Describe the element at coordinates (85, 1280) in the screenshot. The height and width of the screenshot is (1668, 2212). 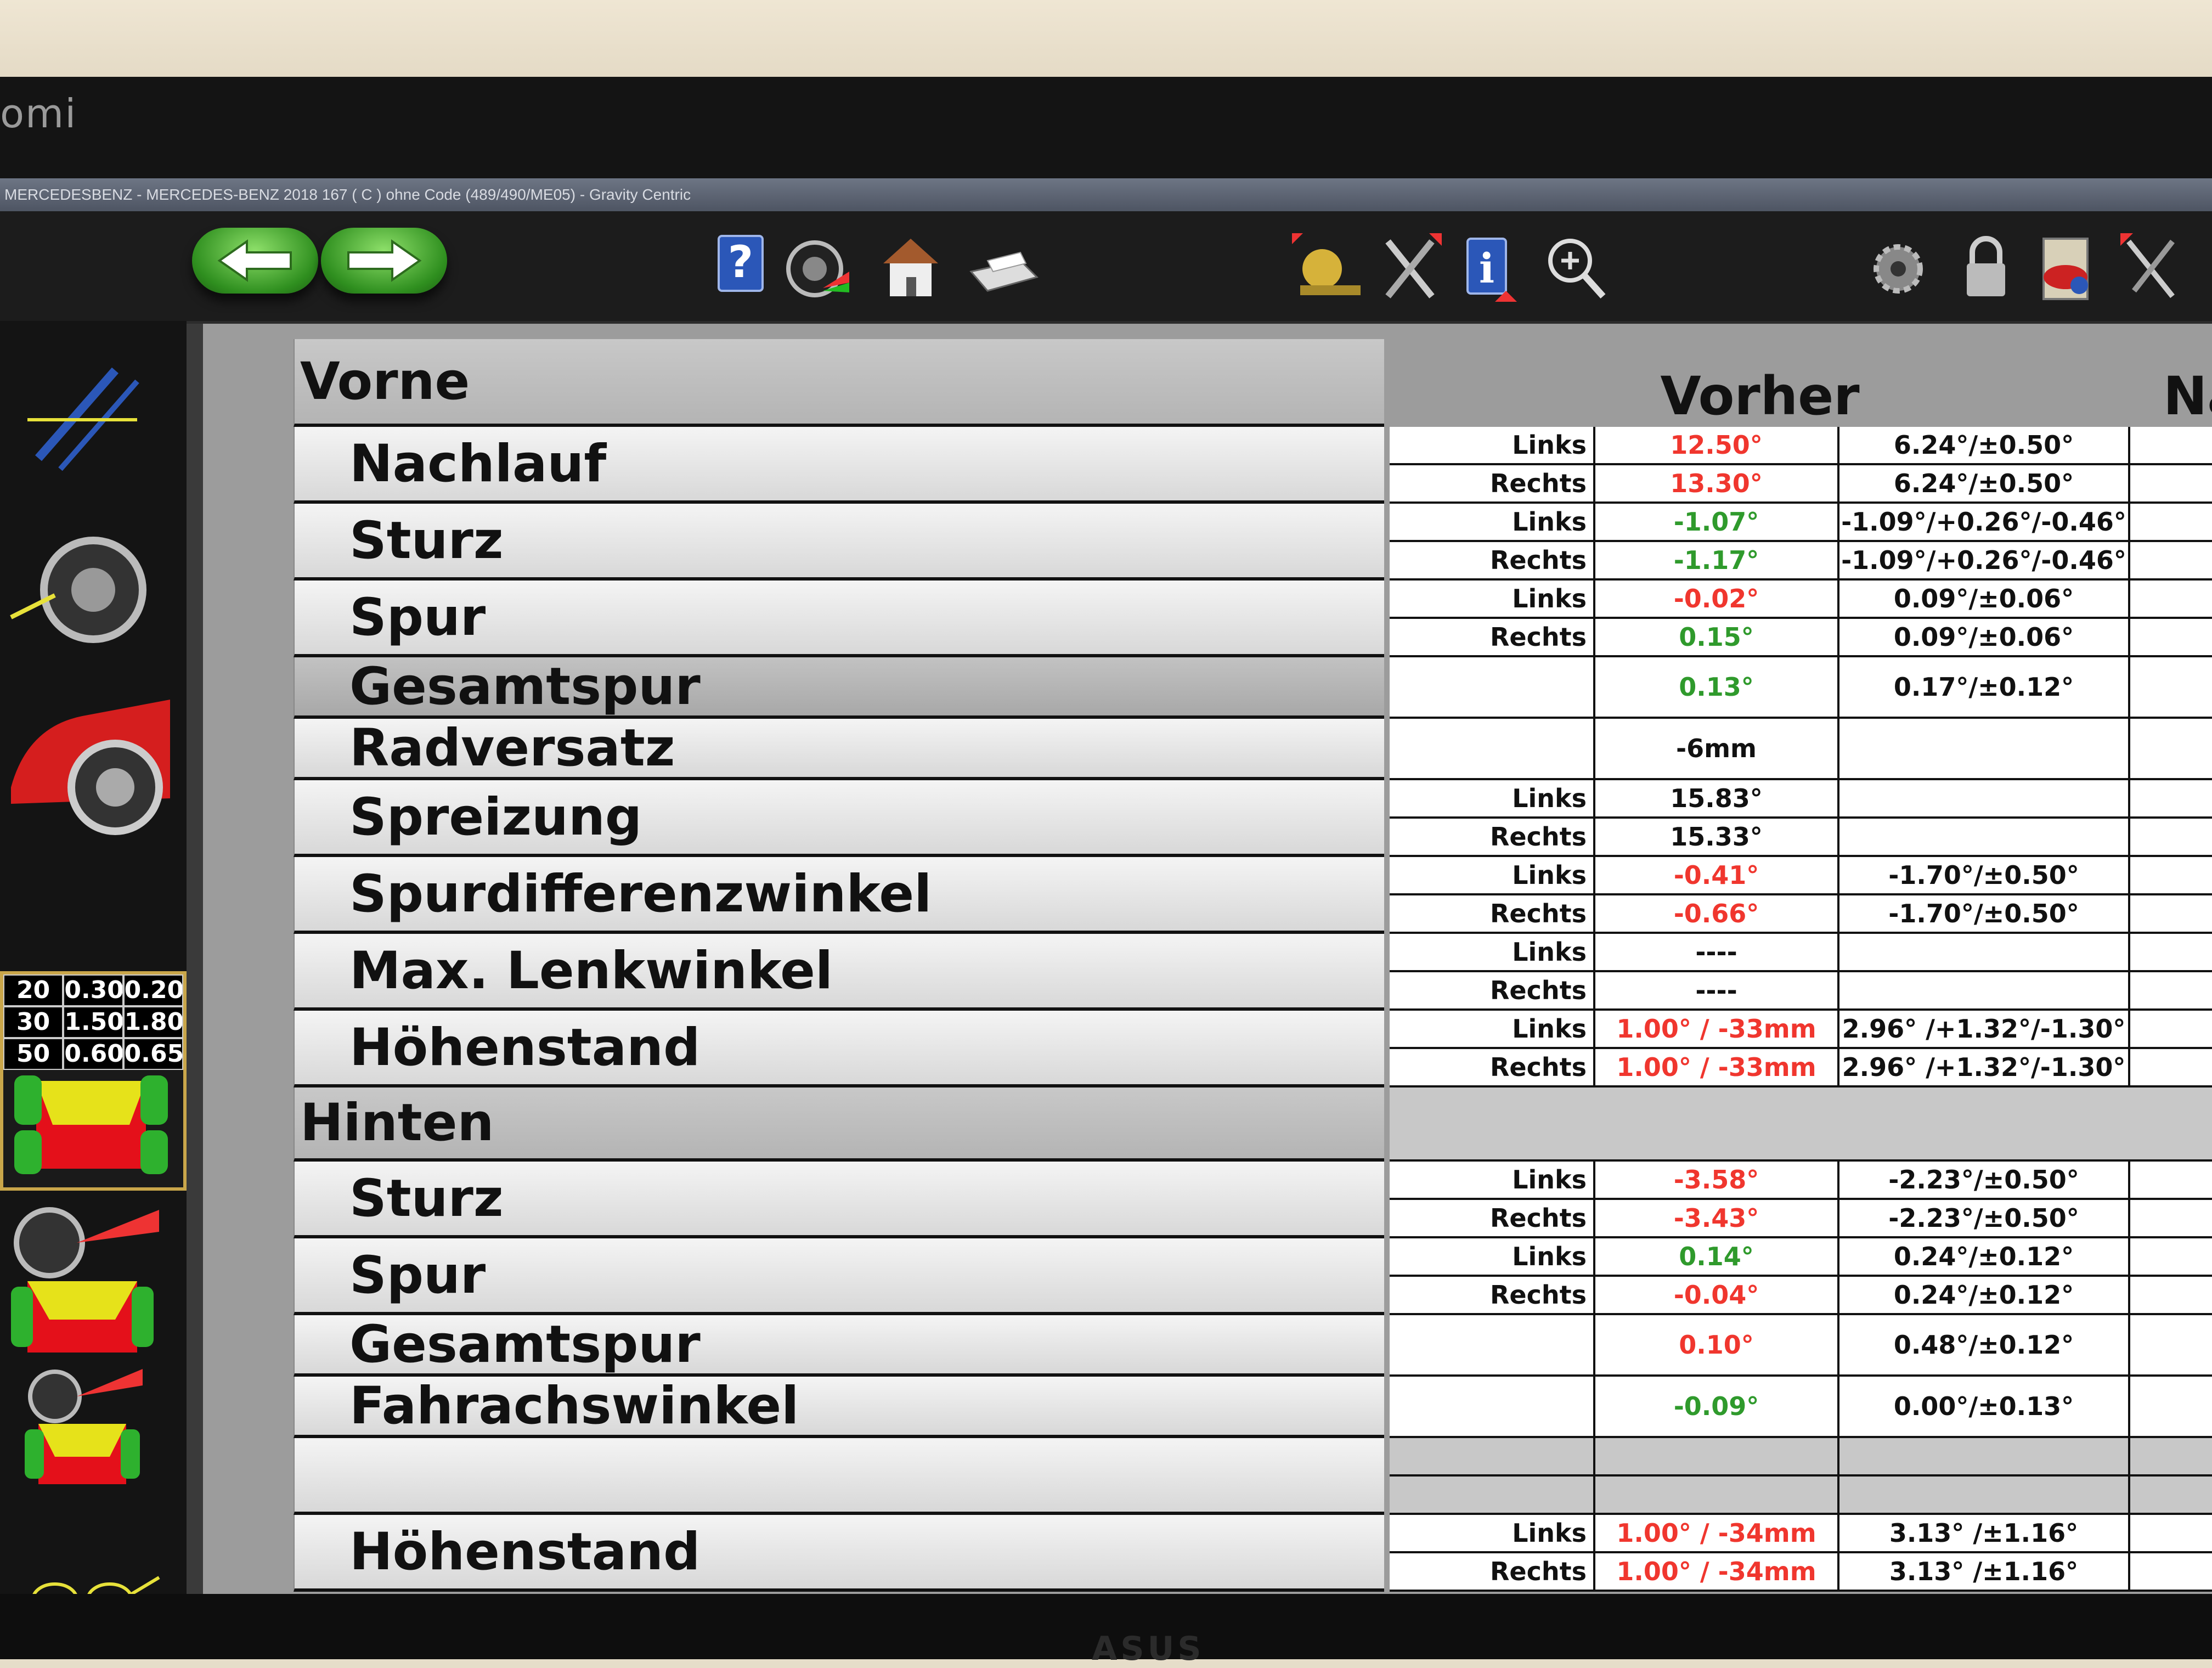
I see `front-axle-icon` at that location.